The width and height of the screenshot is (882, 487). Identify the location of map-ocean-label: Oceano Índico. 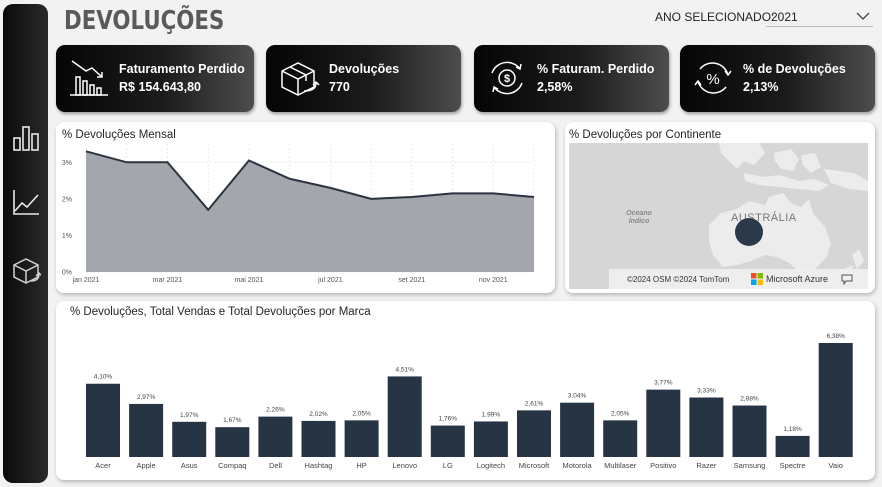
(639, 217).